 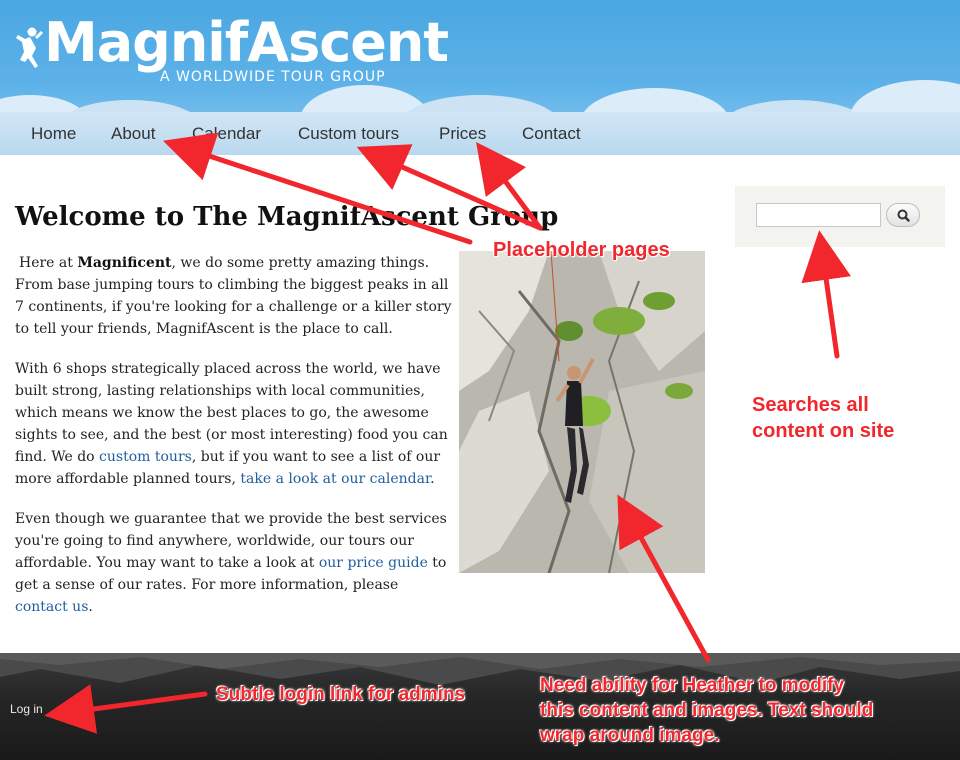 What do you see at coordinates (335, 479) in the screenshot?
I see `calendar-link: take a look at our calendar` at bounding box center [335, 479].